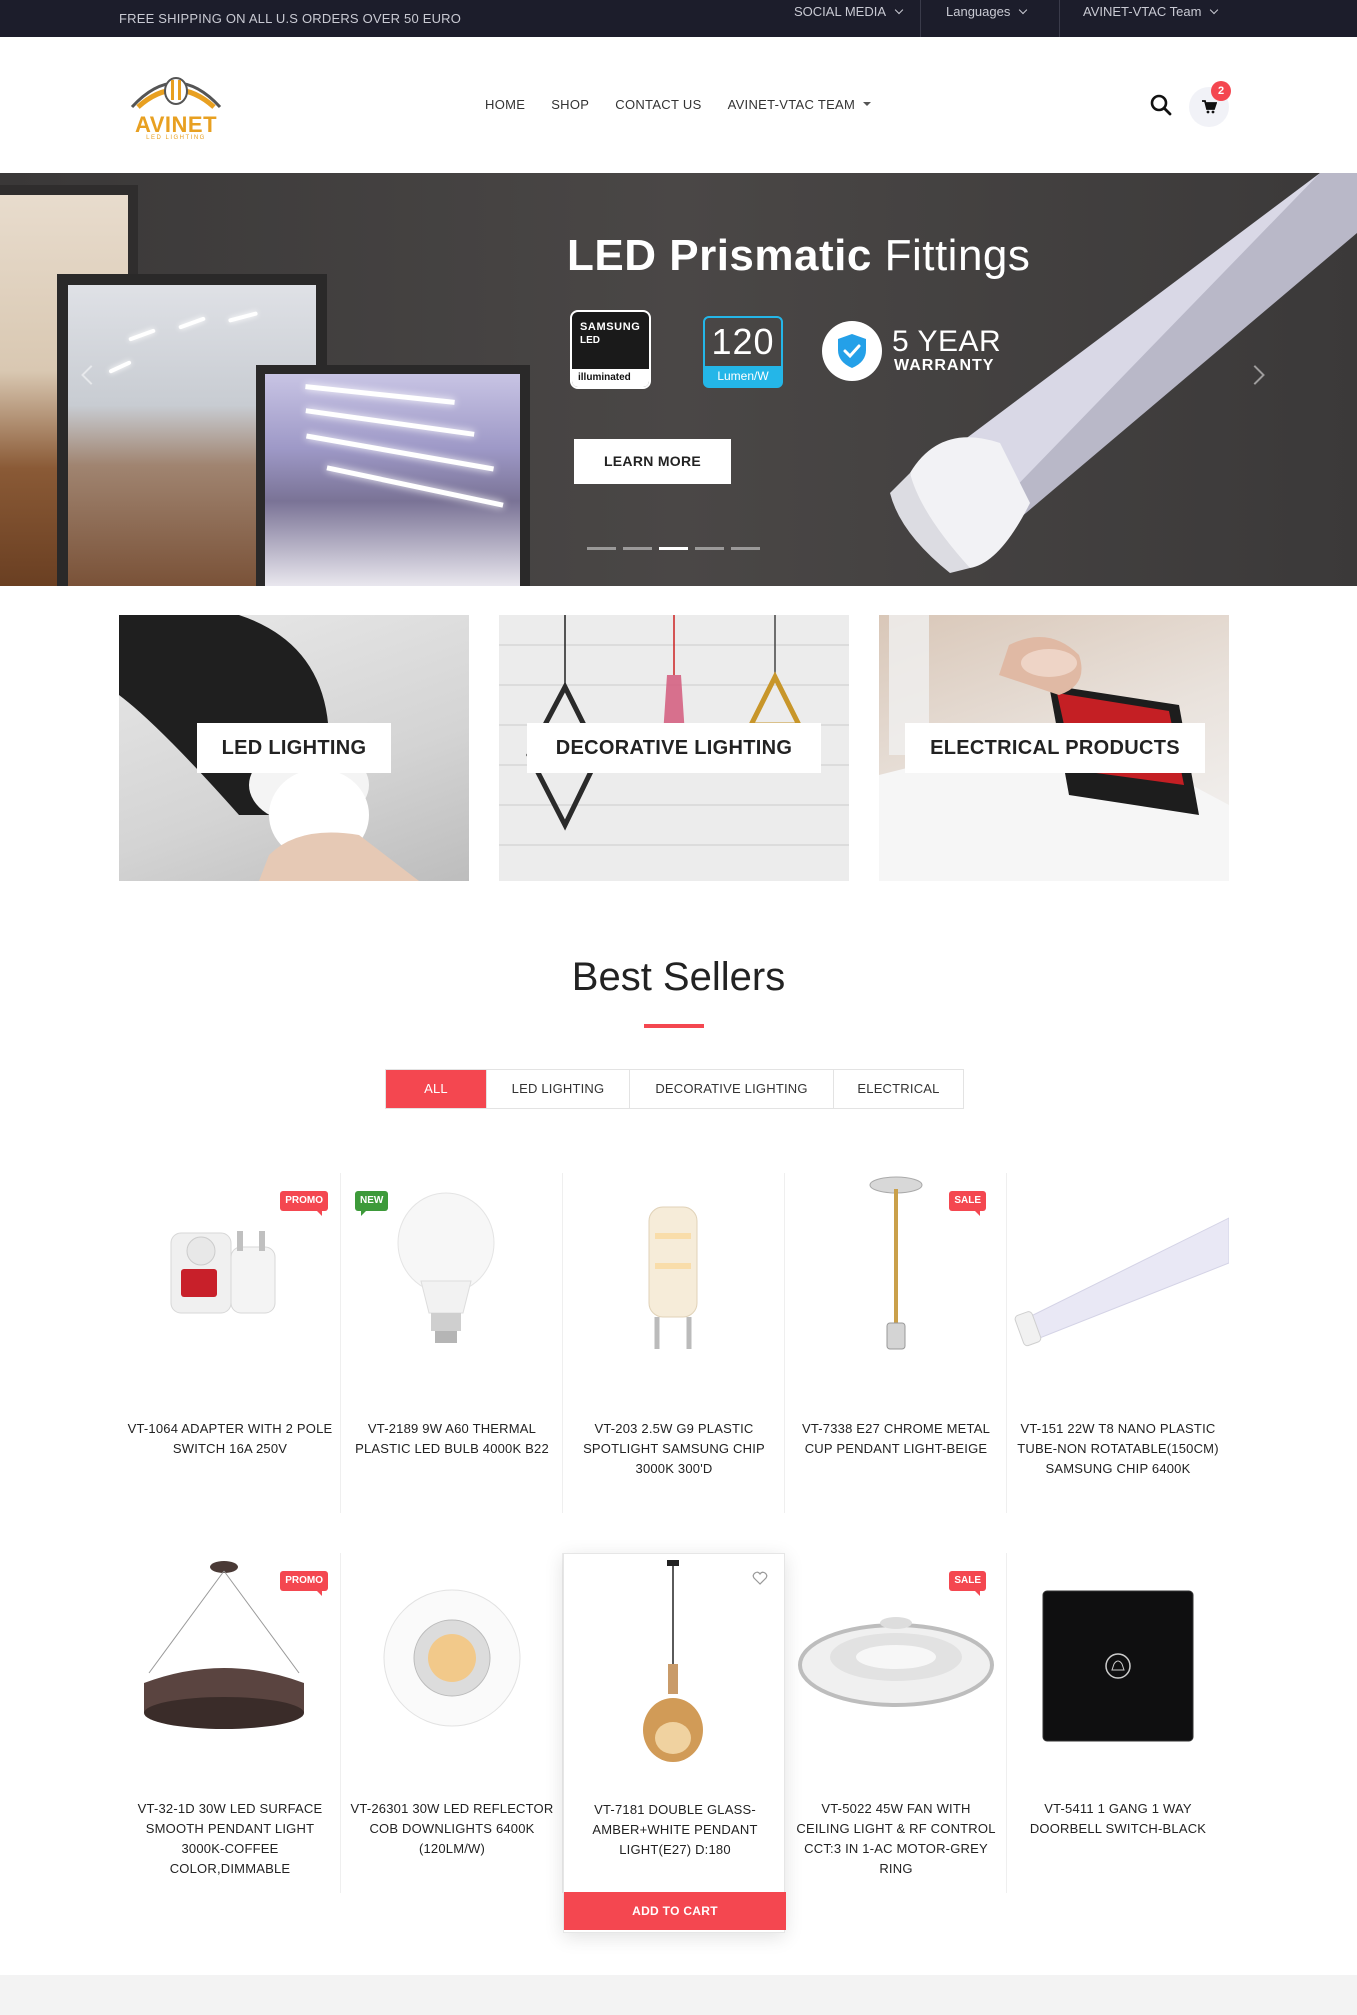 The height and width of the screenshot is (2015, 1357). I want to click on best-sellers-title: Best Sellers, so click(678, 977).